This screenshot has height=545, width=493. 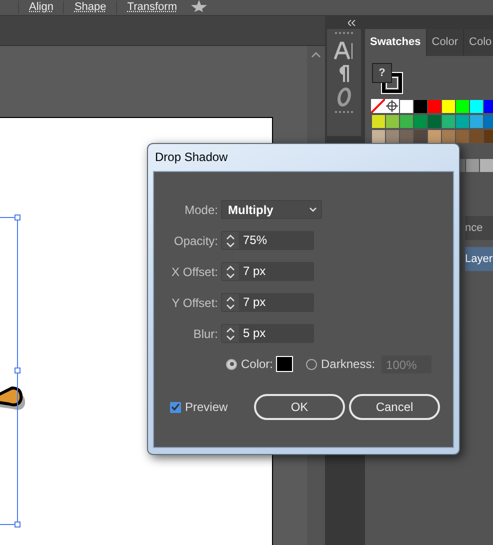 I want to click on caret-up-icon, so click(x=316, y=55).